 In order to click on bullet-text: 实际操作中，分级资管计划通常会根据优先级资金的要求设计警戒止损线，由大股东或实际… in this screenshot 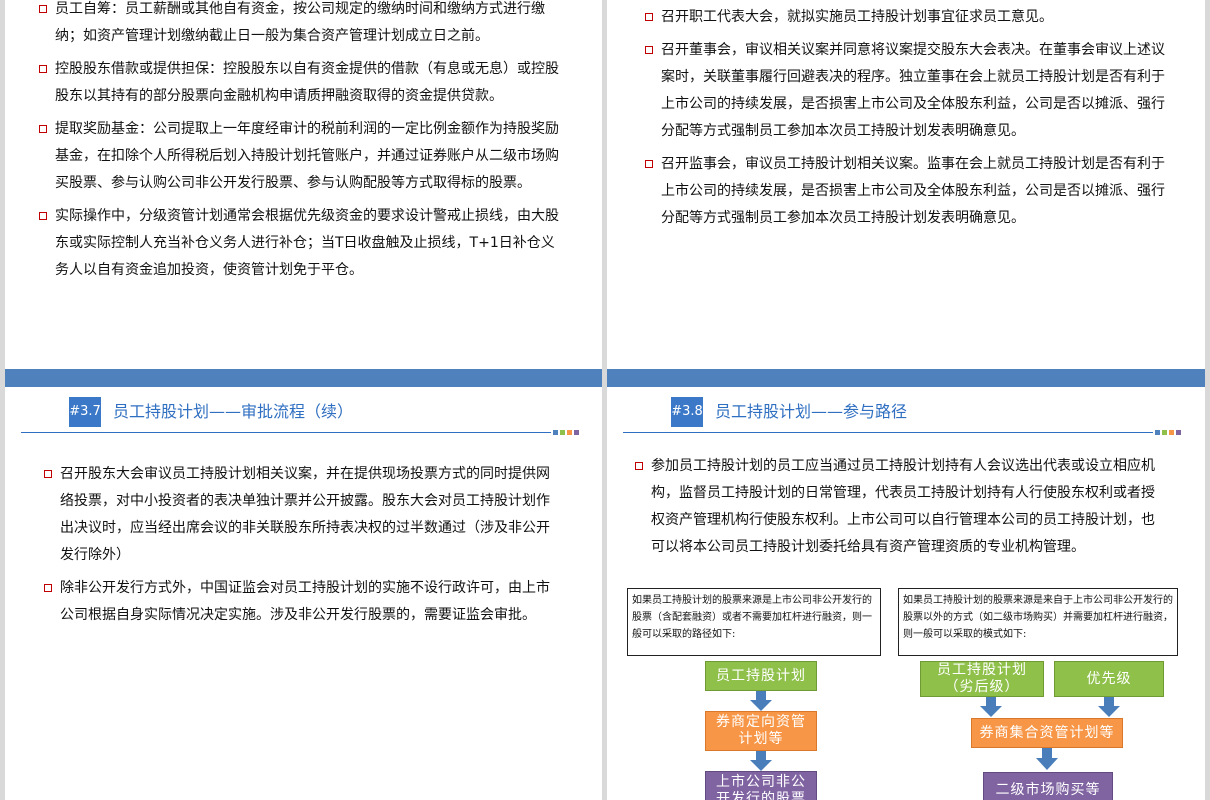, I will do `click(307, 243)`.